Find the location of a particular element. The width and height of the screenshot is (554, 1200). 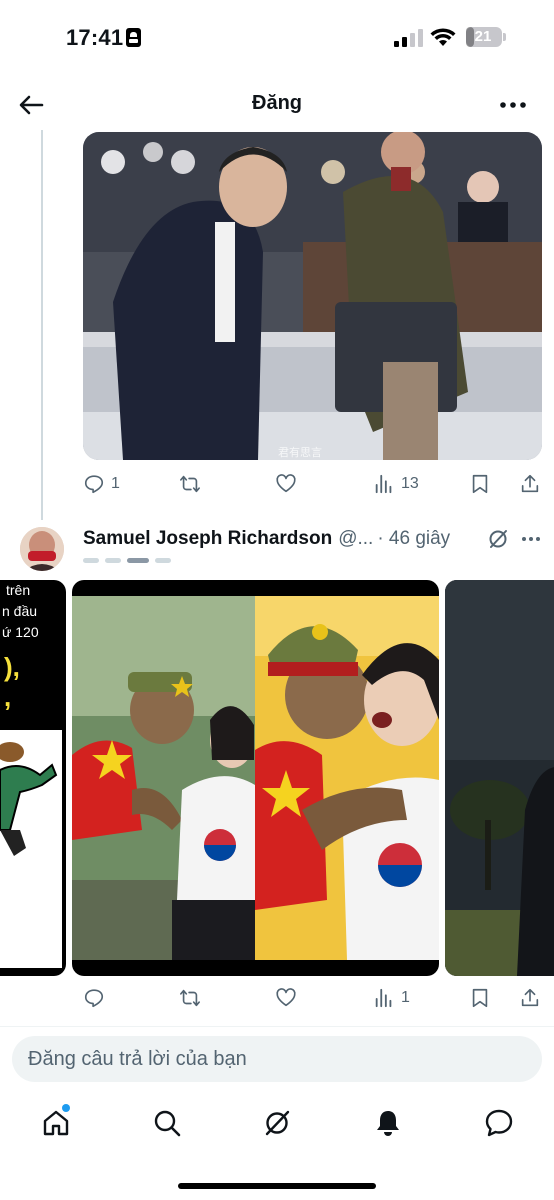

avatar is located at coordinates (42, 549).